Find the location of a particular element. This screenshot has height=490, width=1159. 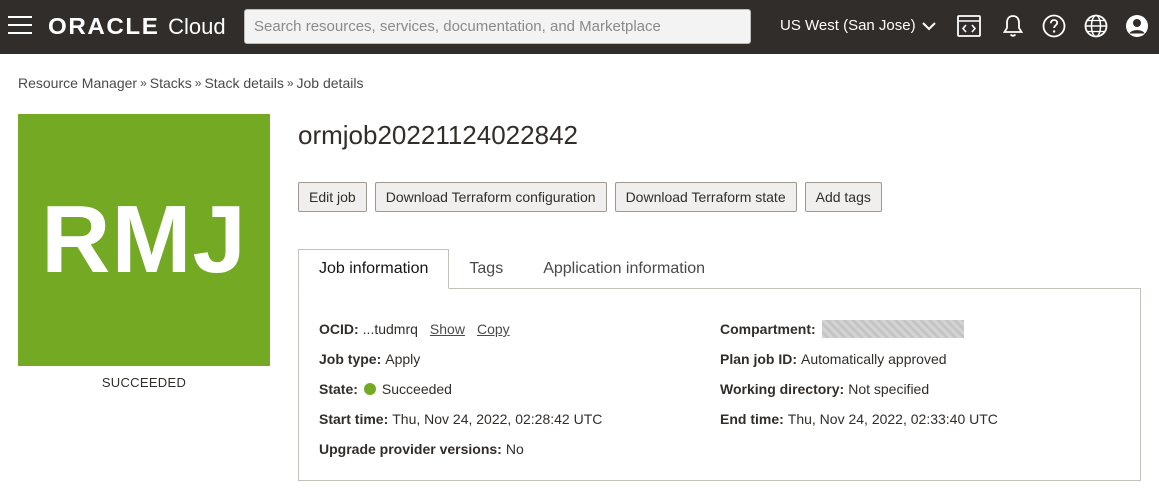

globe-icon is located at coordinates (1096, 26).